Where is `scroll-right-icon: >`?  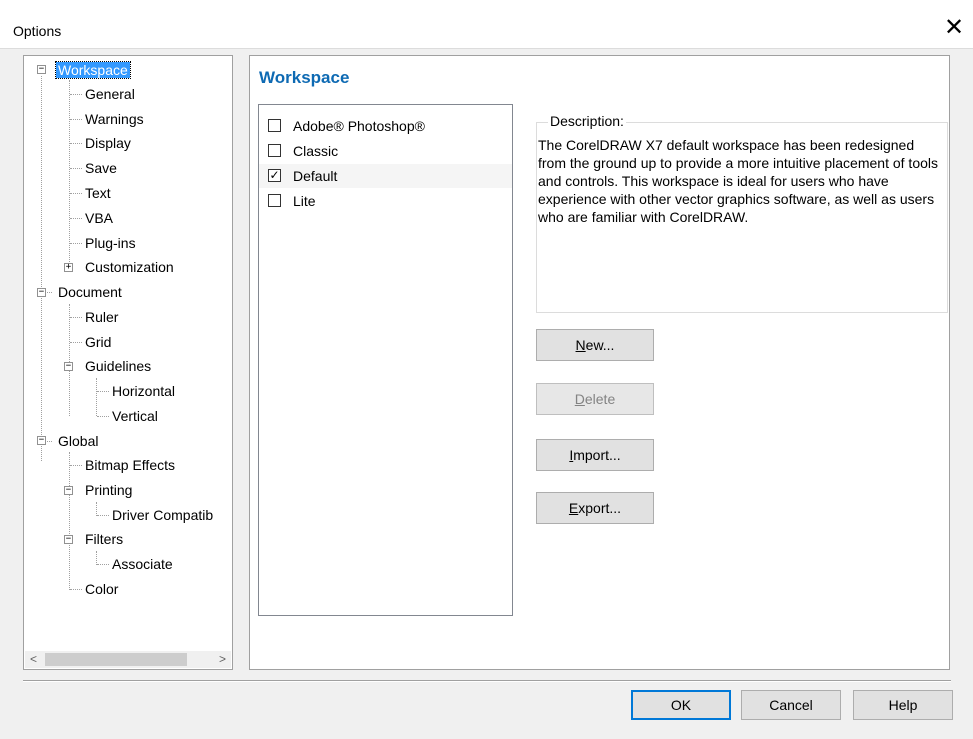 scroll-right-icon: > is located at coordinates (222, 659).